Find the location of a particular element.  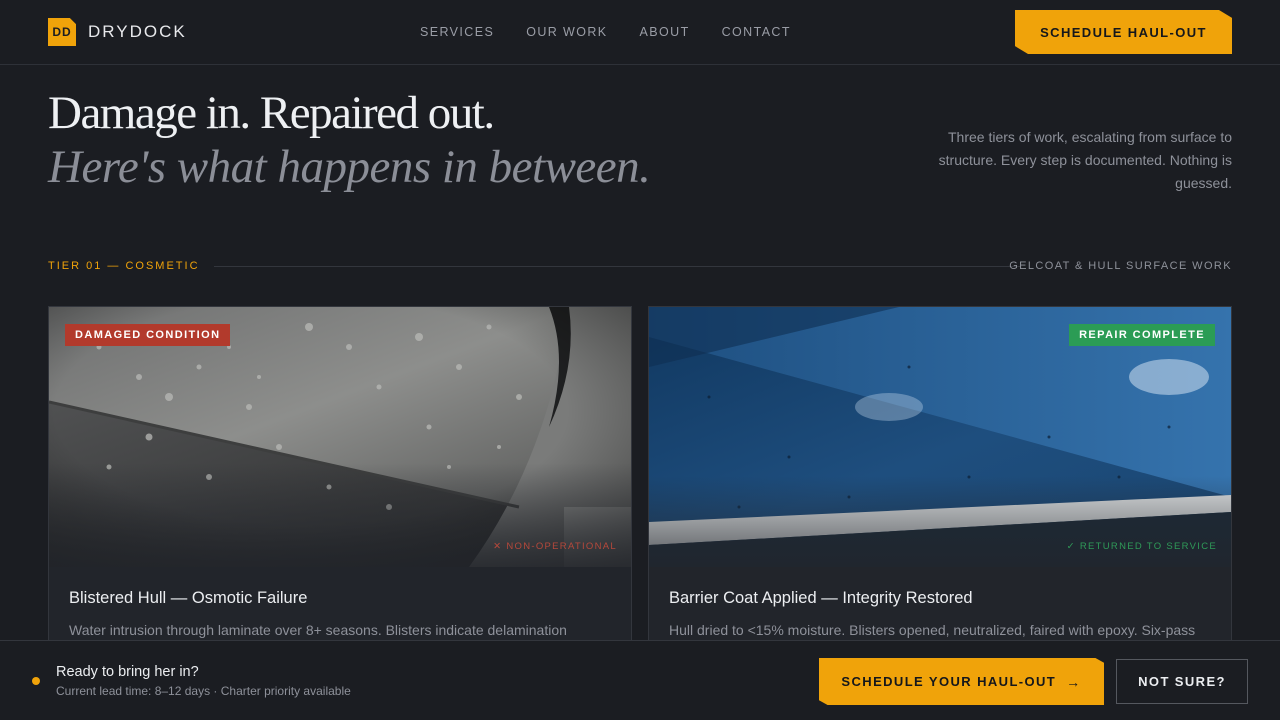

returned-to-service-status: ✓ RETURNED TO SERVICE is located at coordinates (1141, 546).